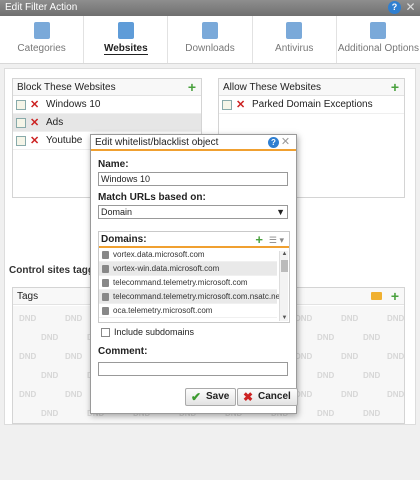 The width and height of the screenshot is (420, 480). I want to click on domain-value: vortex-win.data.microsoft.com, so click(166, 268).